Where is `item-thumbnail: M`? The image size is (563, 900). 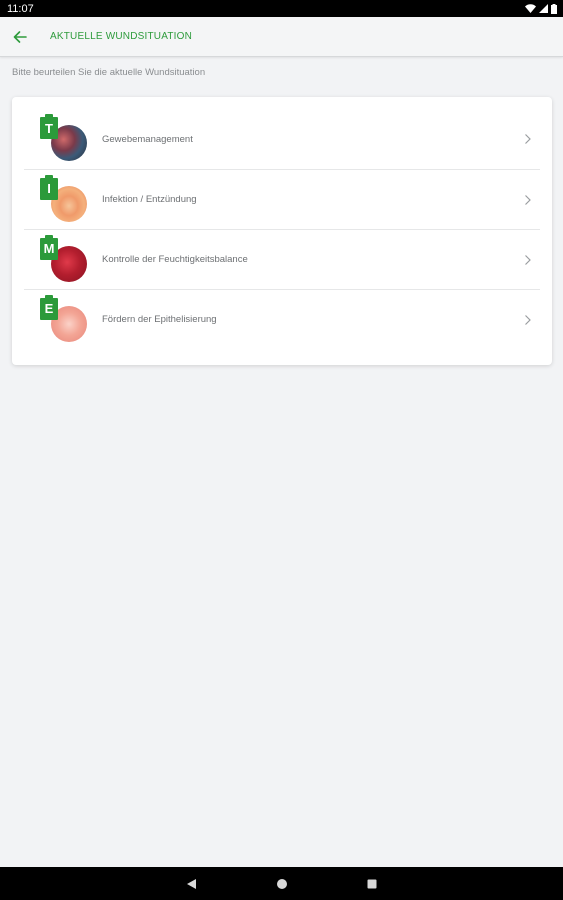
item-thumbnail: M is located at coordinates (64, 258).